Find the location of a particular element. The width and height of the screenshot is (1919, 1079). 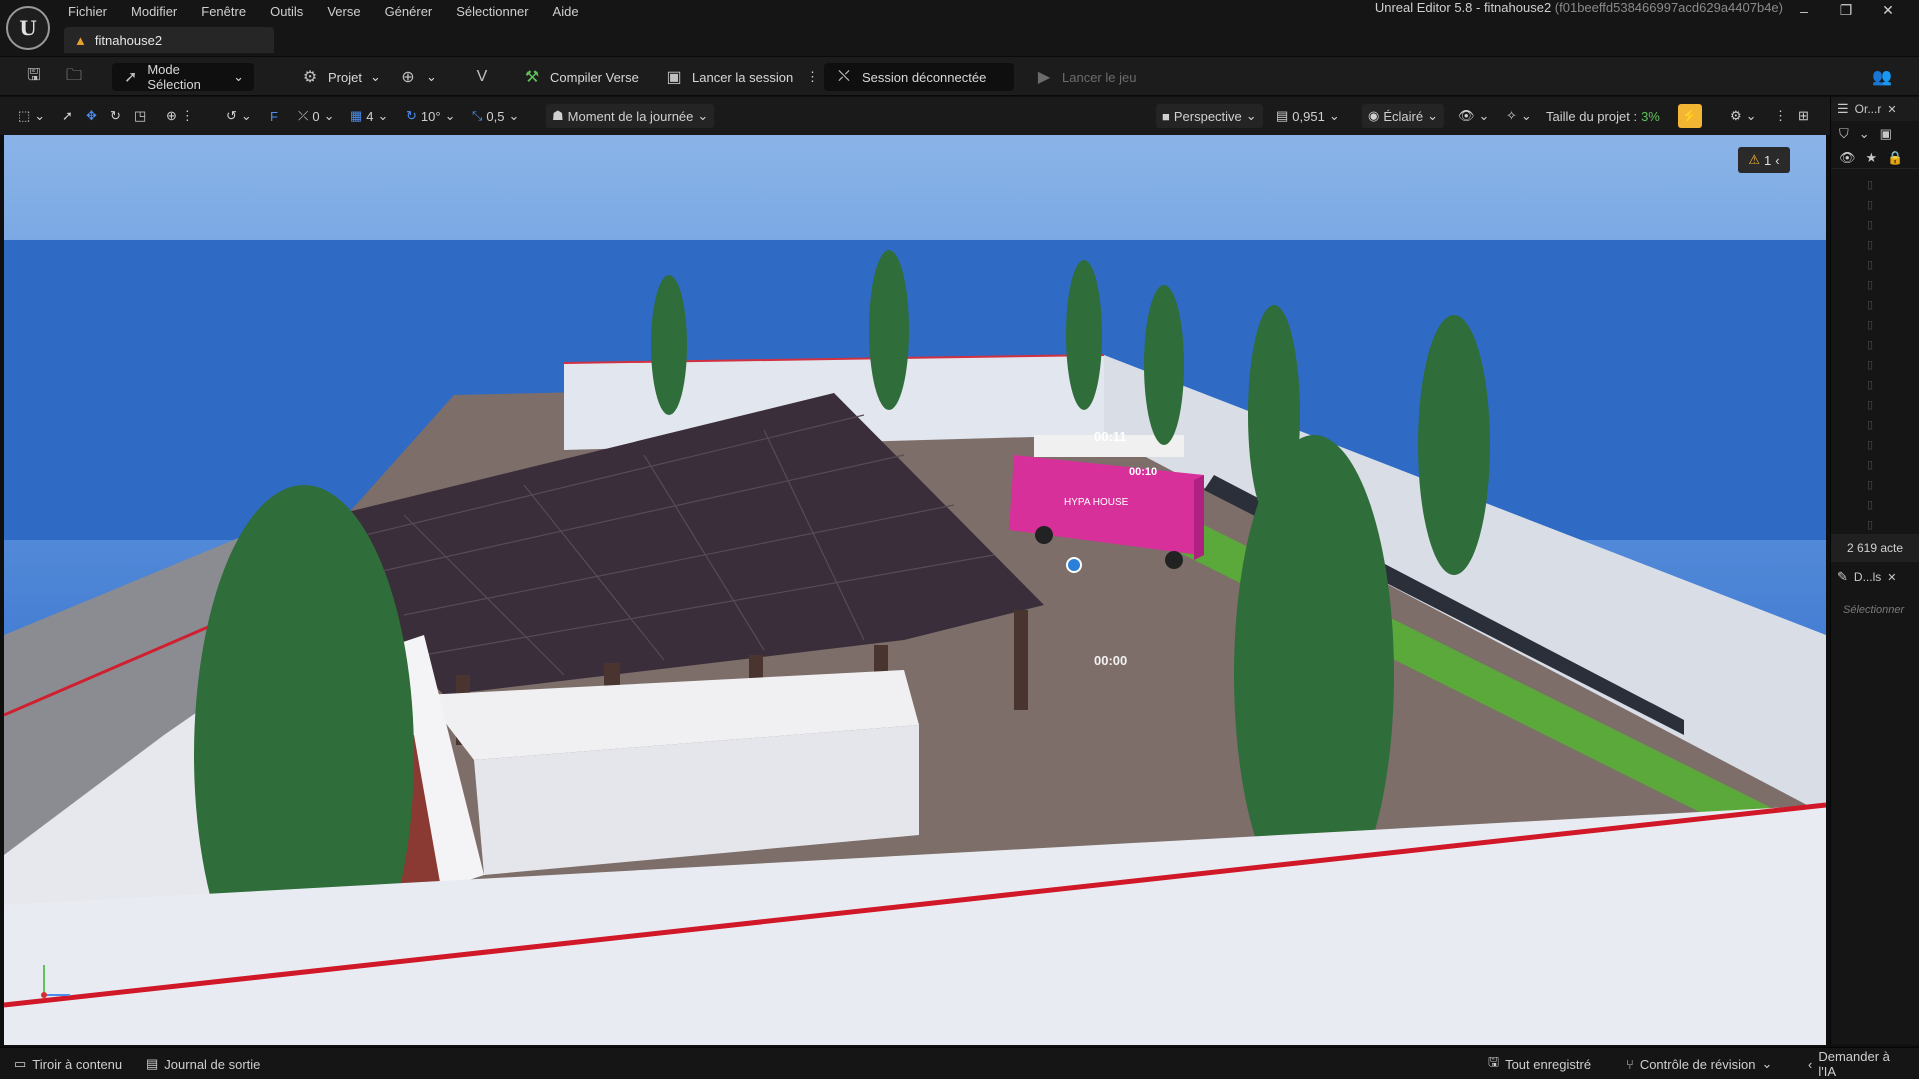

surface-snap-icon: ↺ is located at coordinates (231, 115).